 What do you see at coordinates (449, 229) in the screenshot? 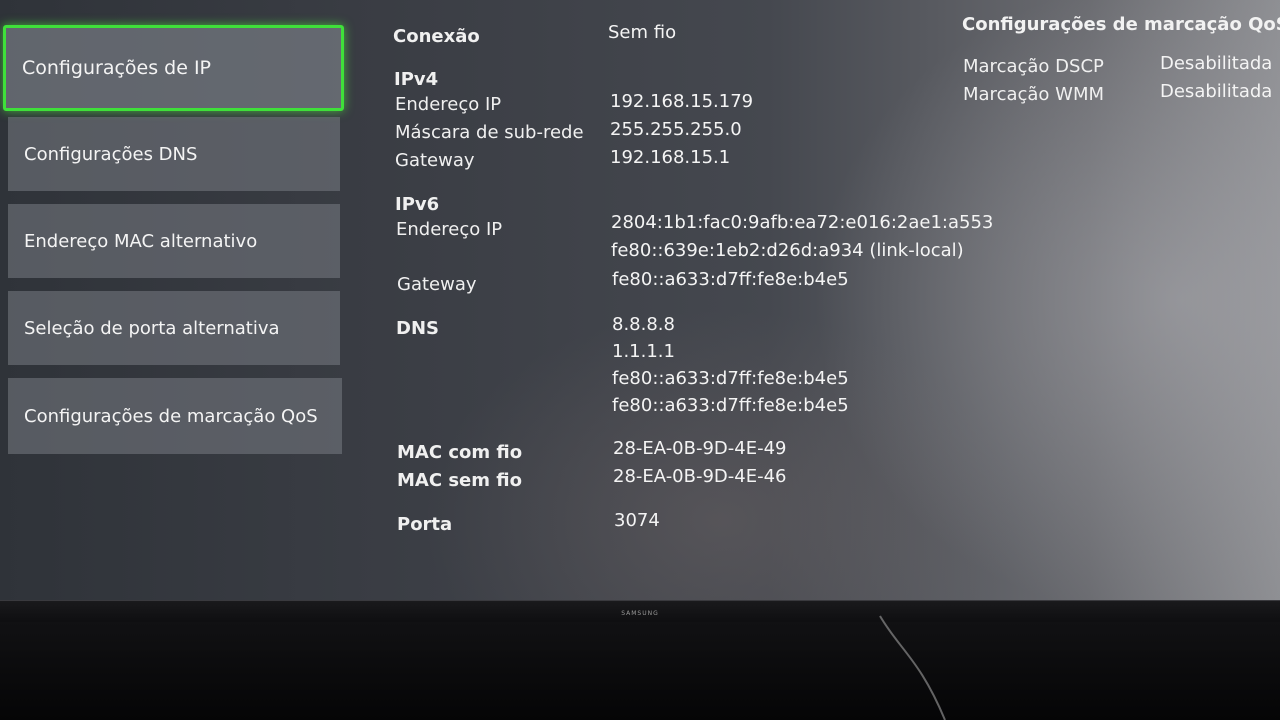
I see `ipv6-ip-label: Endereço IP` at bounding box center [449, 229].